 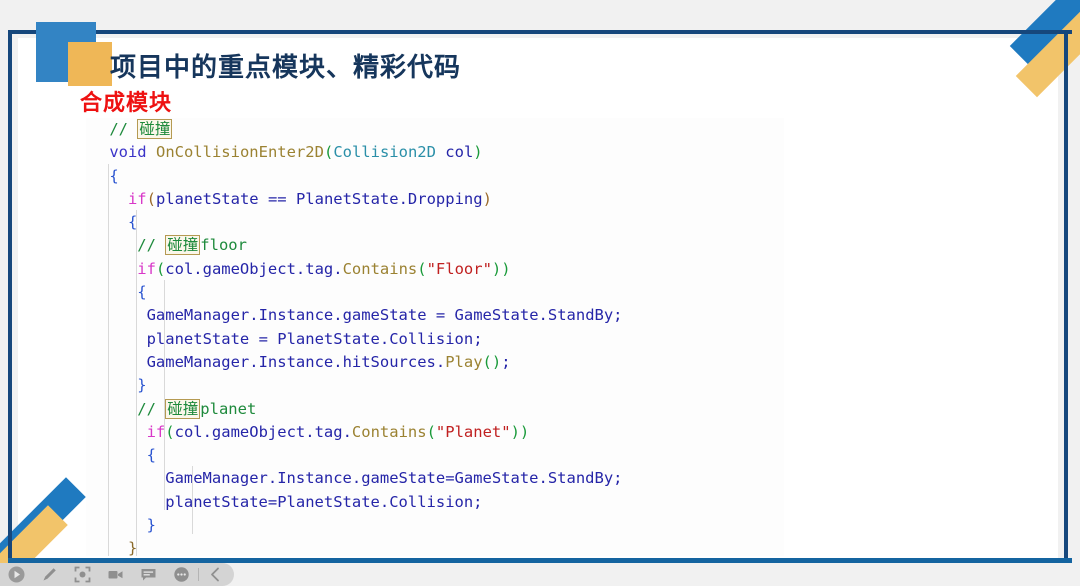 What do you see at coordinates (1066, 296) in the screenshot?
I see `slide-frame-right-edge` at bounding box center [1066, 296].